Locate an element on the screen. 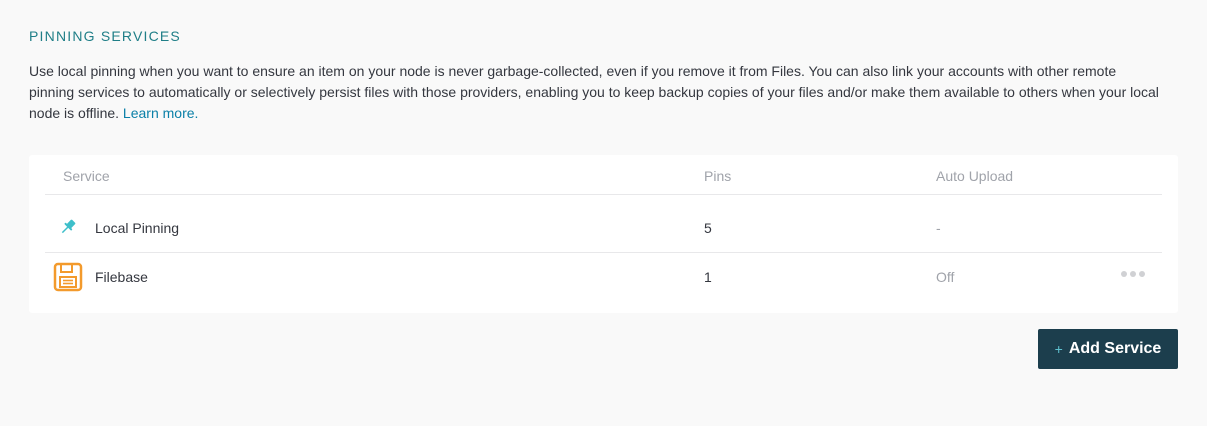 The width and height of the screenshot is (1207, 426). auto-upload-status: Off is located at coordinates (945, 277).